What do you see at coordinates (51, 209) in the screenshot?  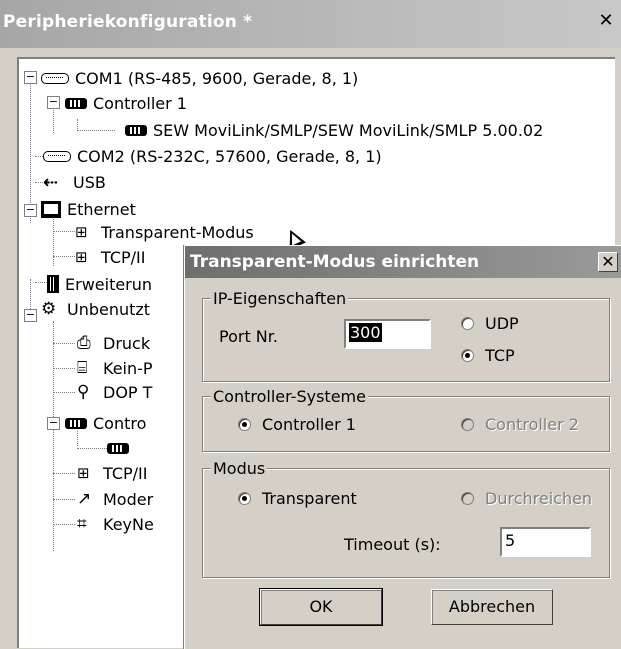 I see `ethernet-icon` at bounding box center [51, 209].